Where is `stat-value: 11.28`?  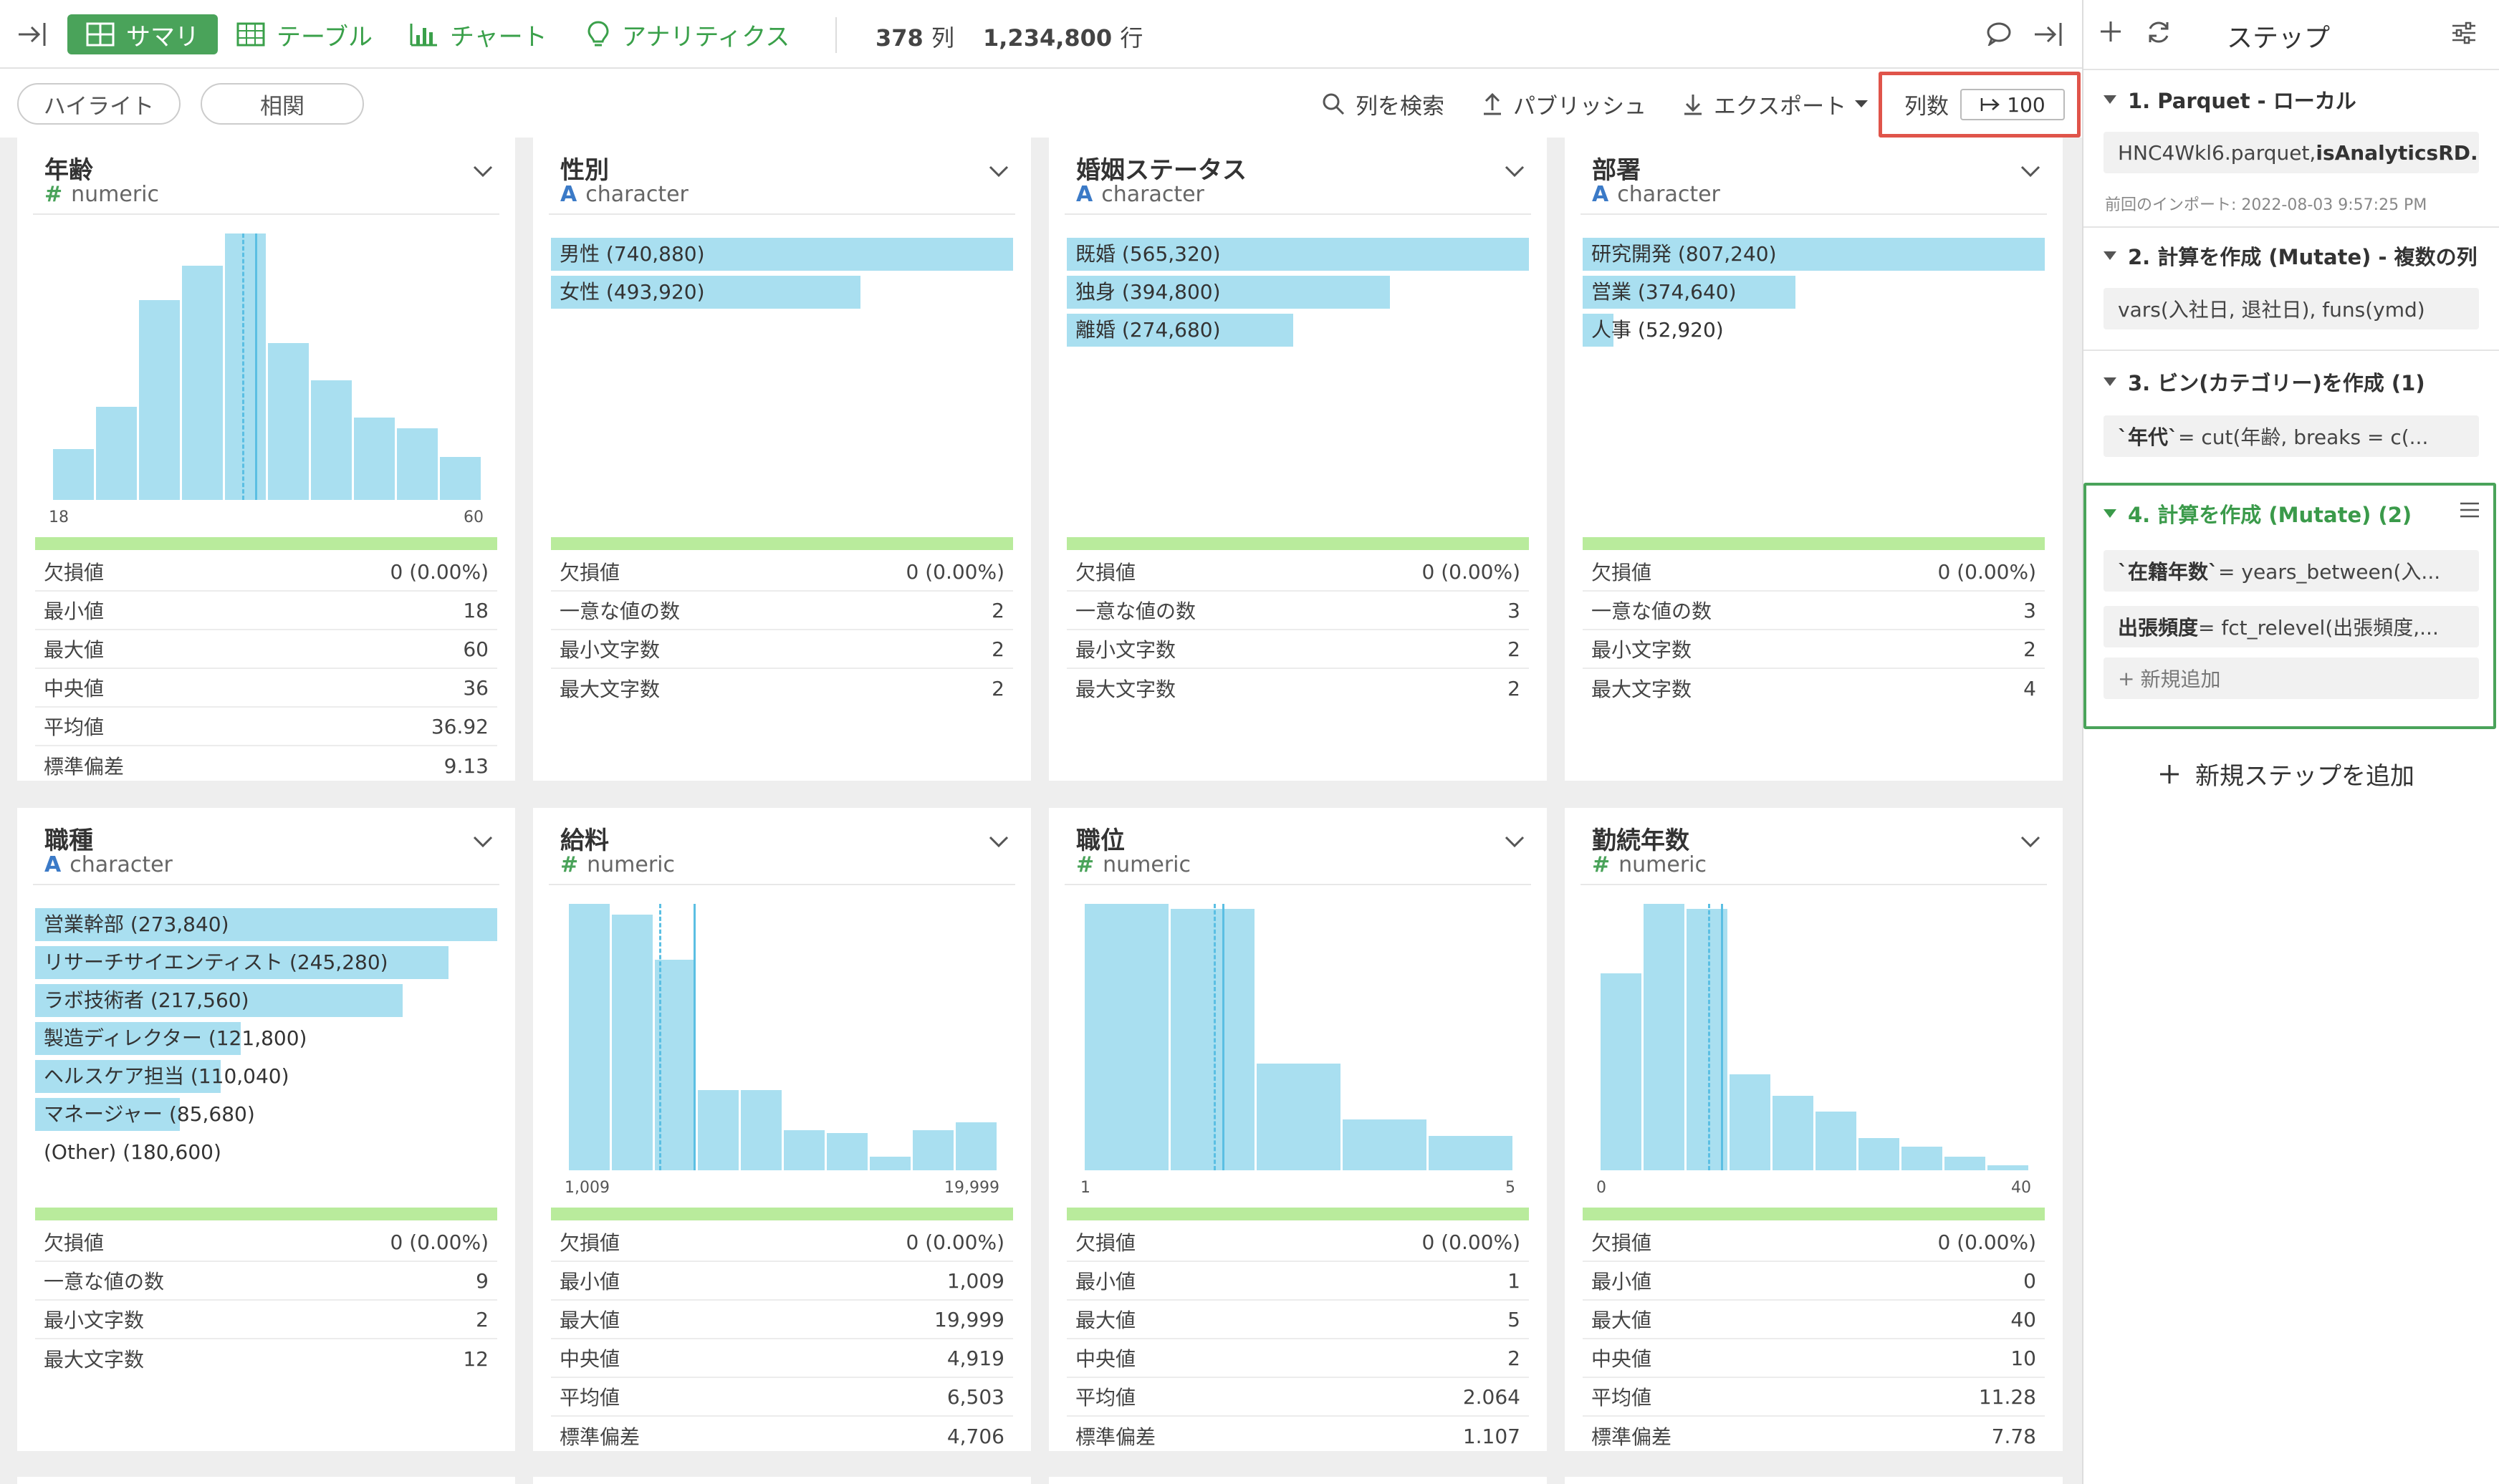
stat-value: 11.28 is located at coordinates (2007, 1396).